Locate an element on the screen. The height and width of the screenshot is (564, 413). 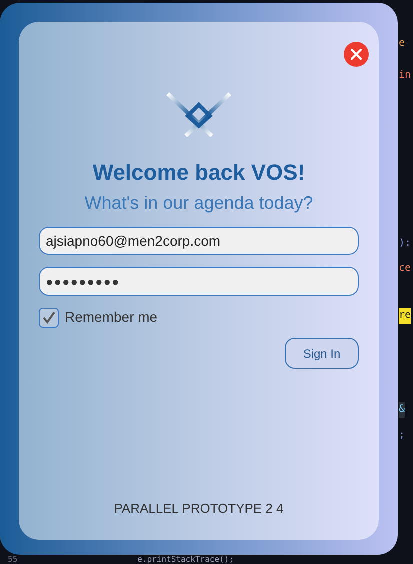
code-fragment: re is located at coordinates (405, 316).